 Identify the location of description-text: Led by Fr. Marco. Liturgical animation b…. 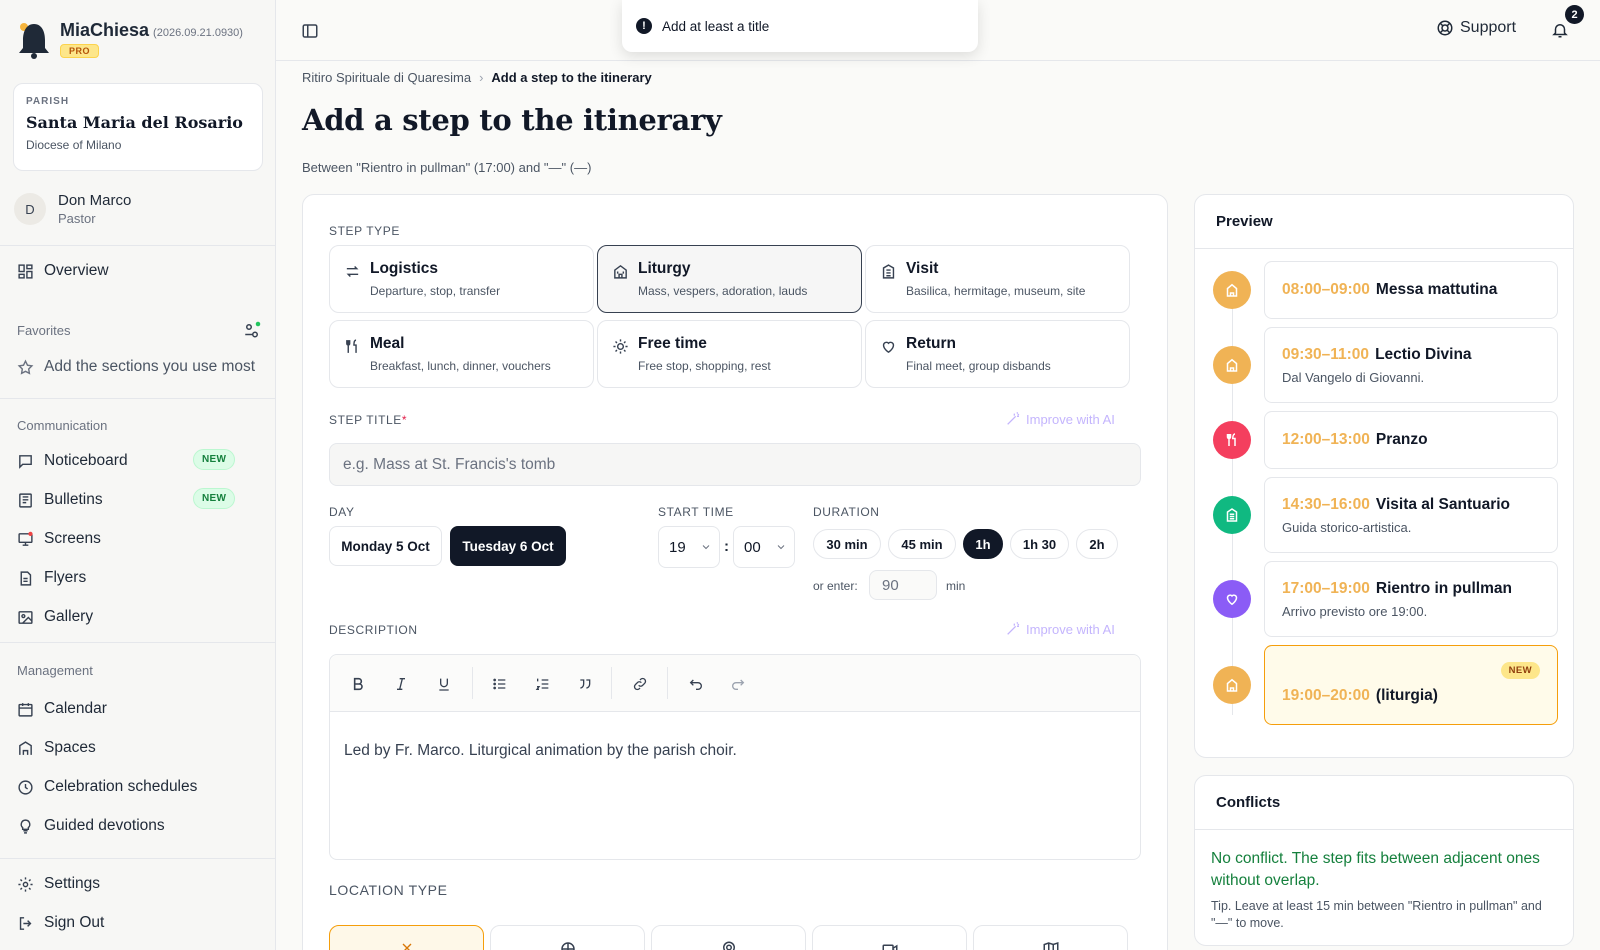
(735, 751).